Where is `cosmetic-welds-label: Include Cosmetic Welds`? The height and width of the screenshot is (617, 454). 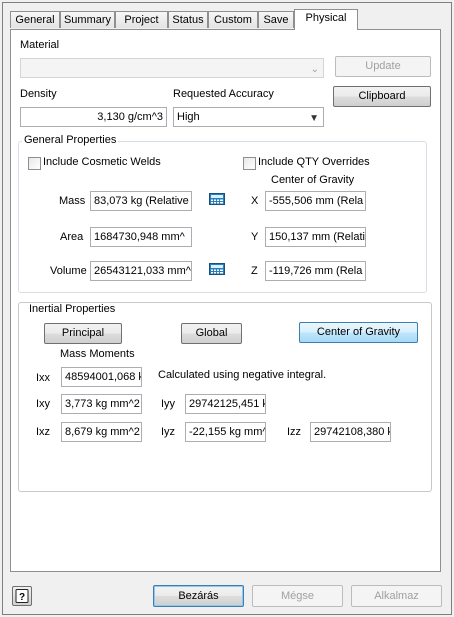
cosmetic-welds-label: Include Cosmetic Welds is located at coordinates (102, 162).